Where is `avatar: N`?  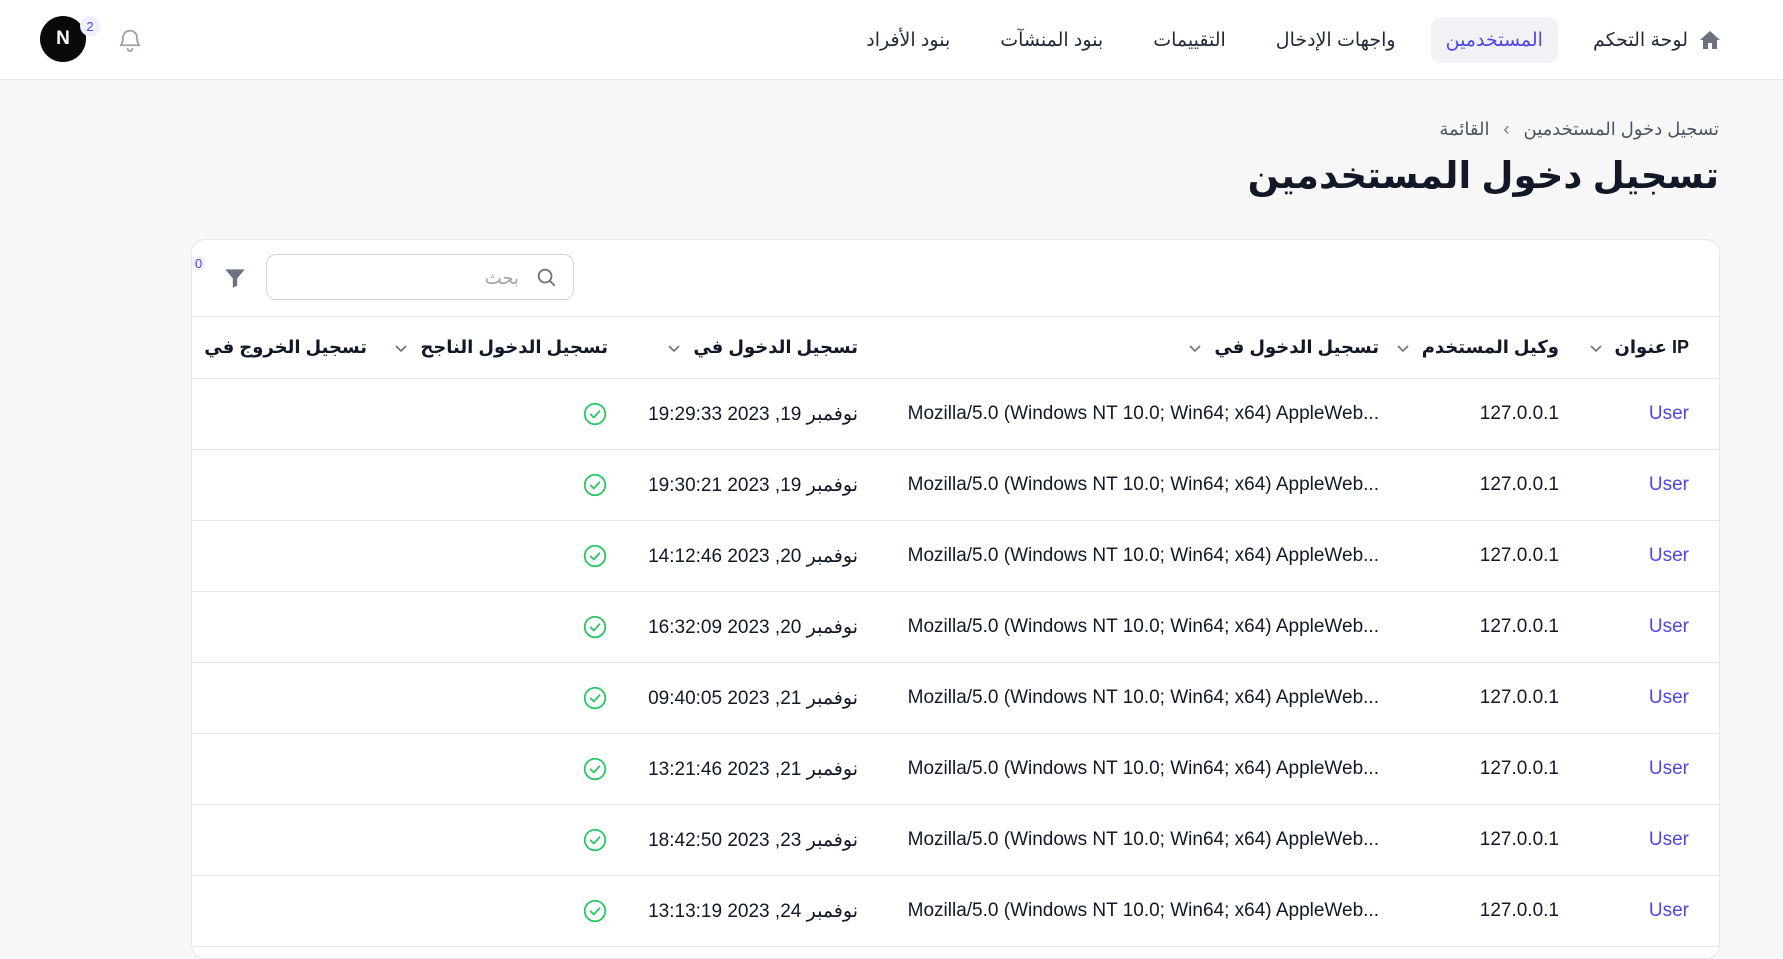
avatar: N is located at coordinates (63, 39).